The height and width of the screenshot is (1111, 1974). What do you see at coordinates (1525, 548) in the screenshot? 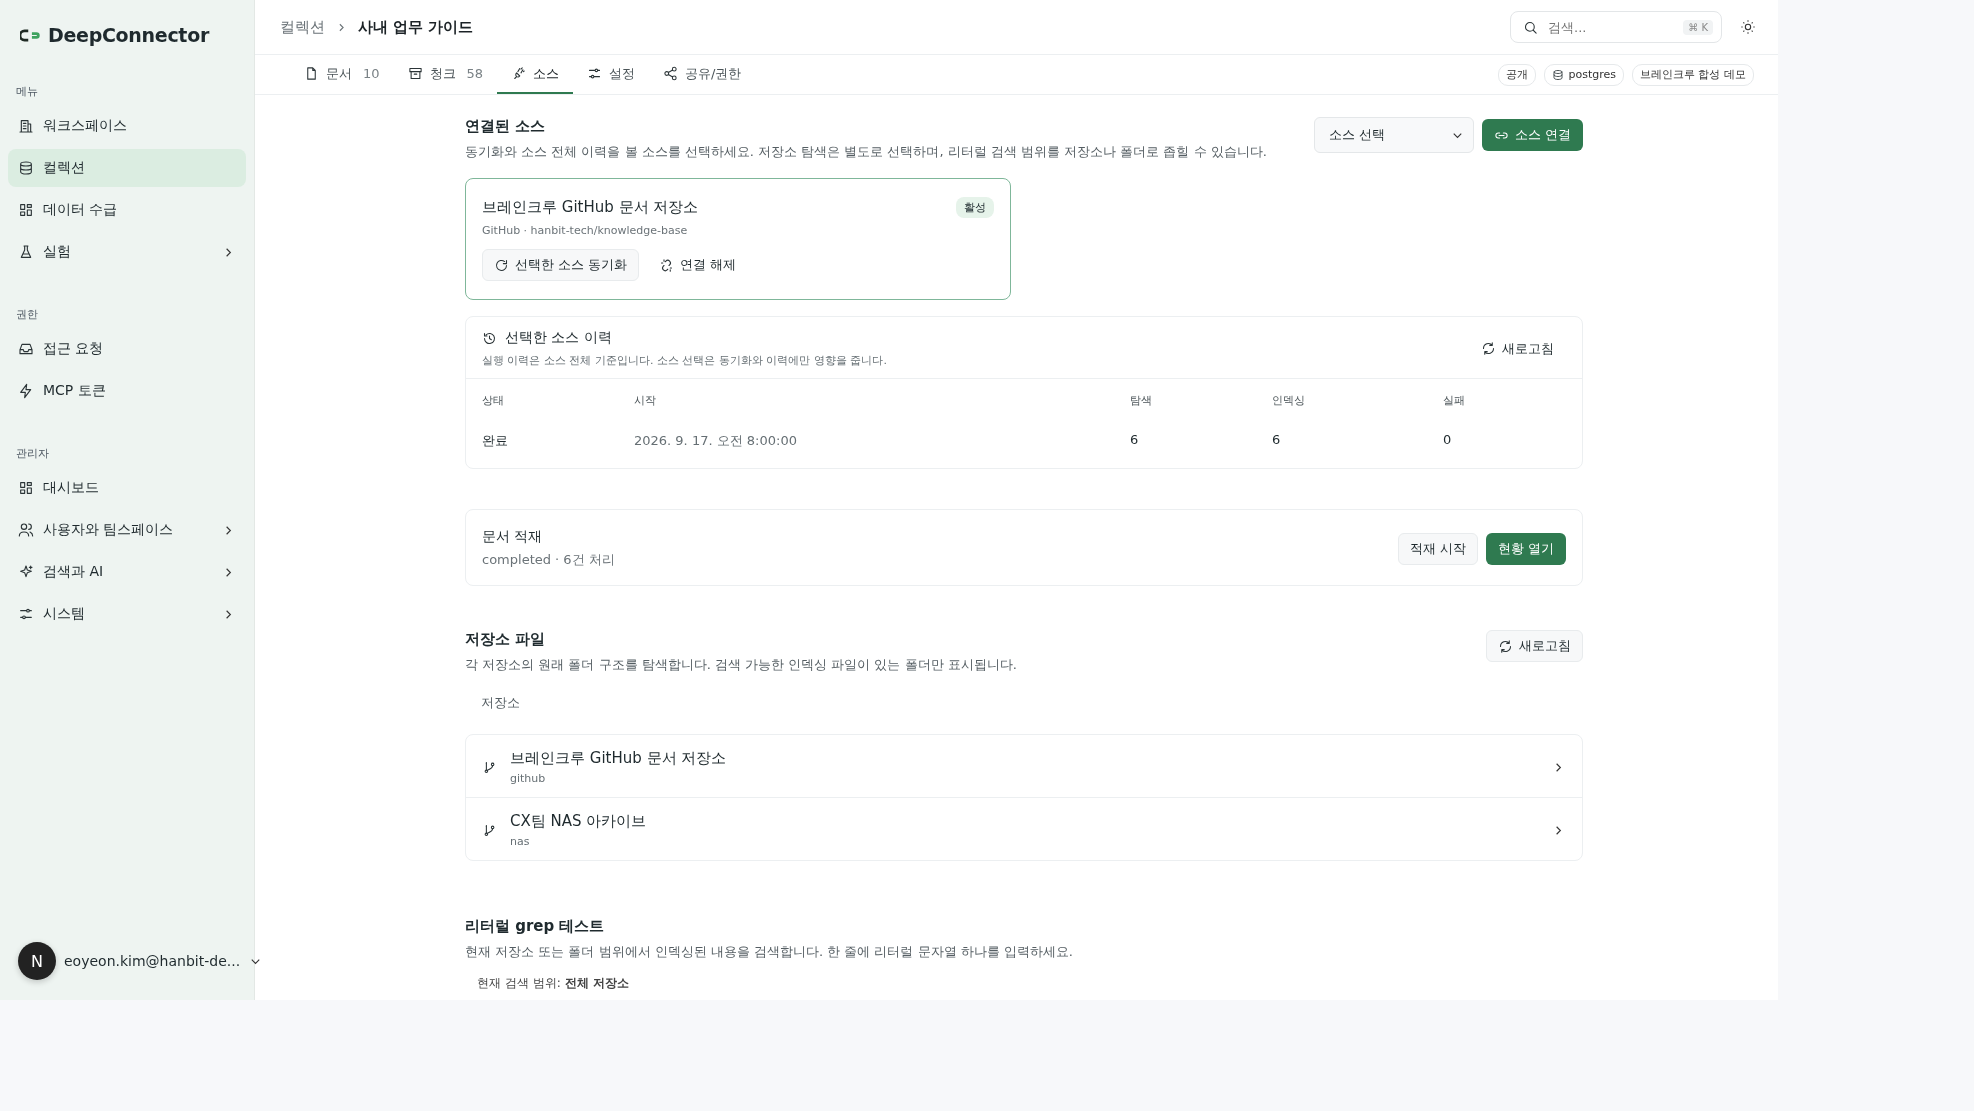
I see `open-status-button: 현황 열기` at bounding box center [1525, 548].